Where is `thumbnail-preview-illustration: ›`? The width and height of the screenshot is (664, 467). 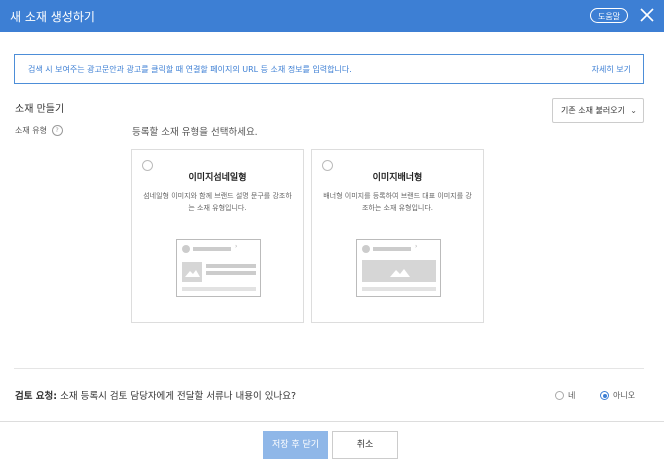
thumbnail-preview-illustration: › is located at coordinates (218, 268).